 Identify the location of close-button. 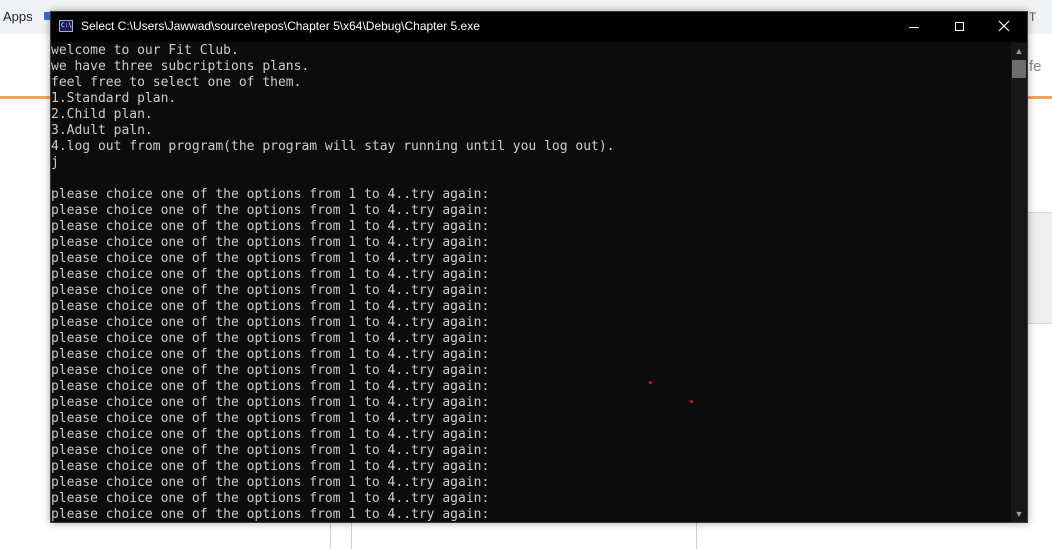
(1004, 27).